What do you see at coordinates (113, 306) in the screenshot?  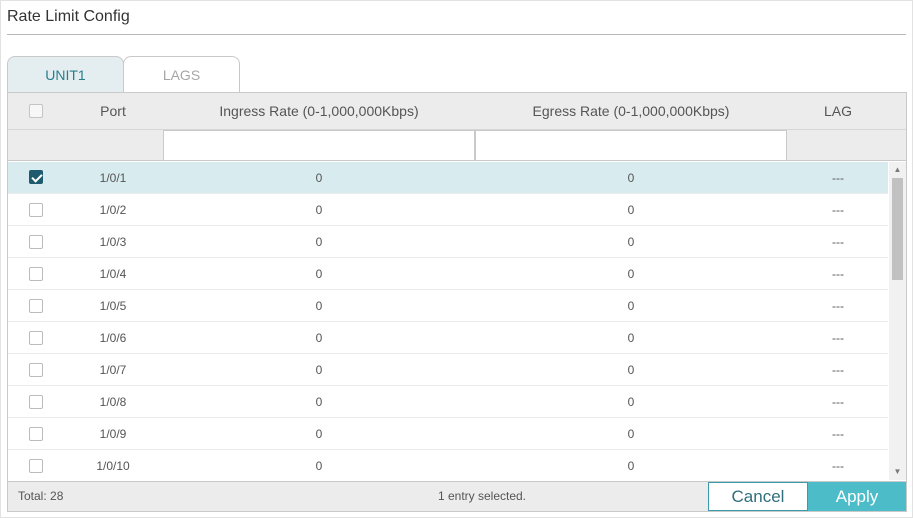 I see `port-cell: 1/0/5` at bounding box center [113, 306].